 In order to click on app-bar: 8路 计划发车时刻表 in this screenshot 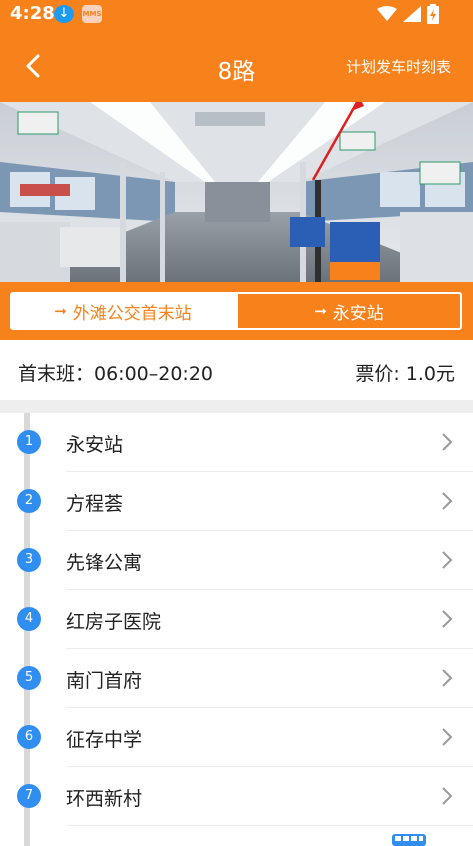, I will do `click(236, 65)`.